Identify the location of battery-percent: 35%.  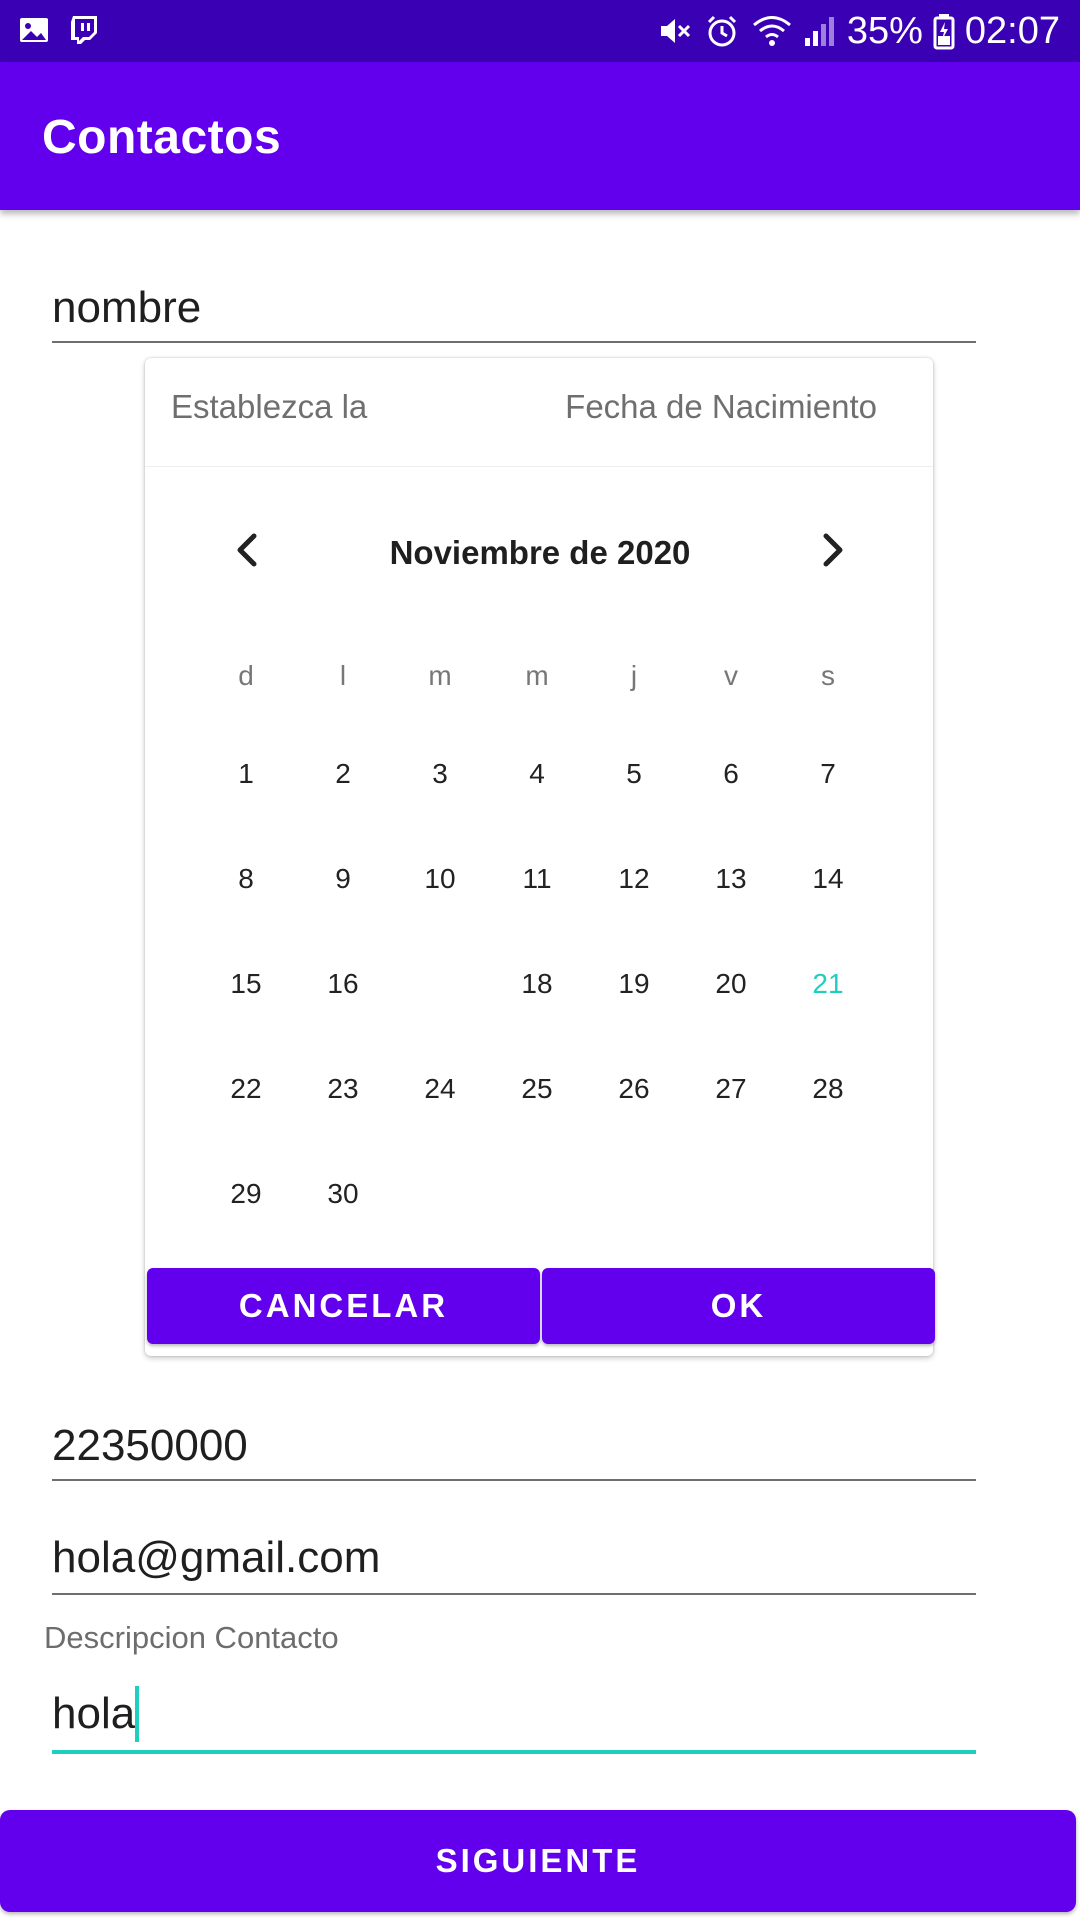
(884, 31).